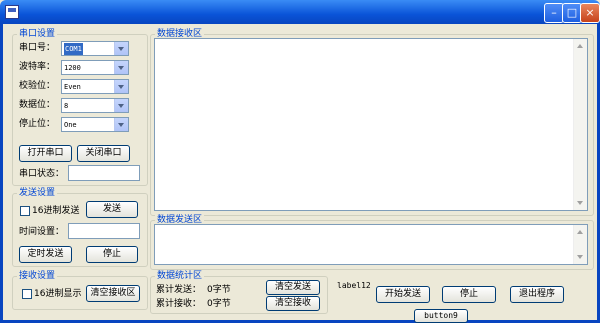  What do you see at coordinates (25, 211) in the screenshot?
I see `hex-send-checkbox` at bounding box center [25, 211].